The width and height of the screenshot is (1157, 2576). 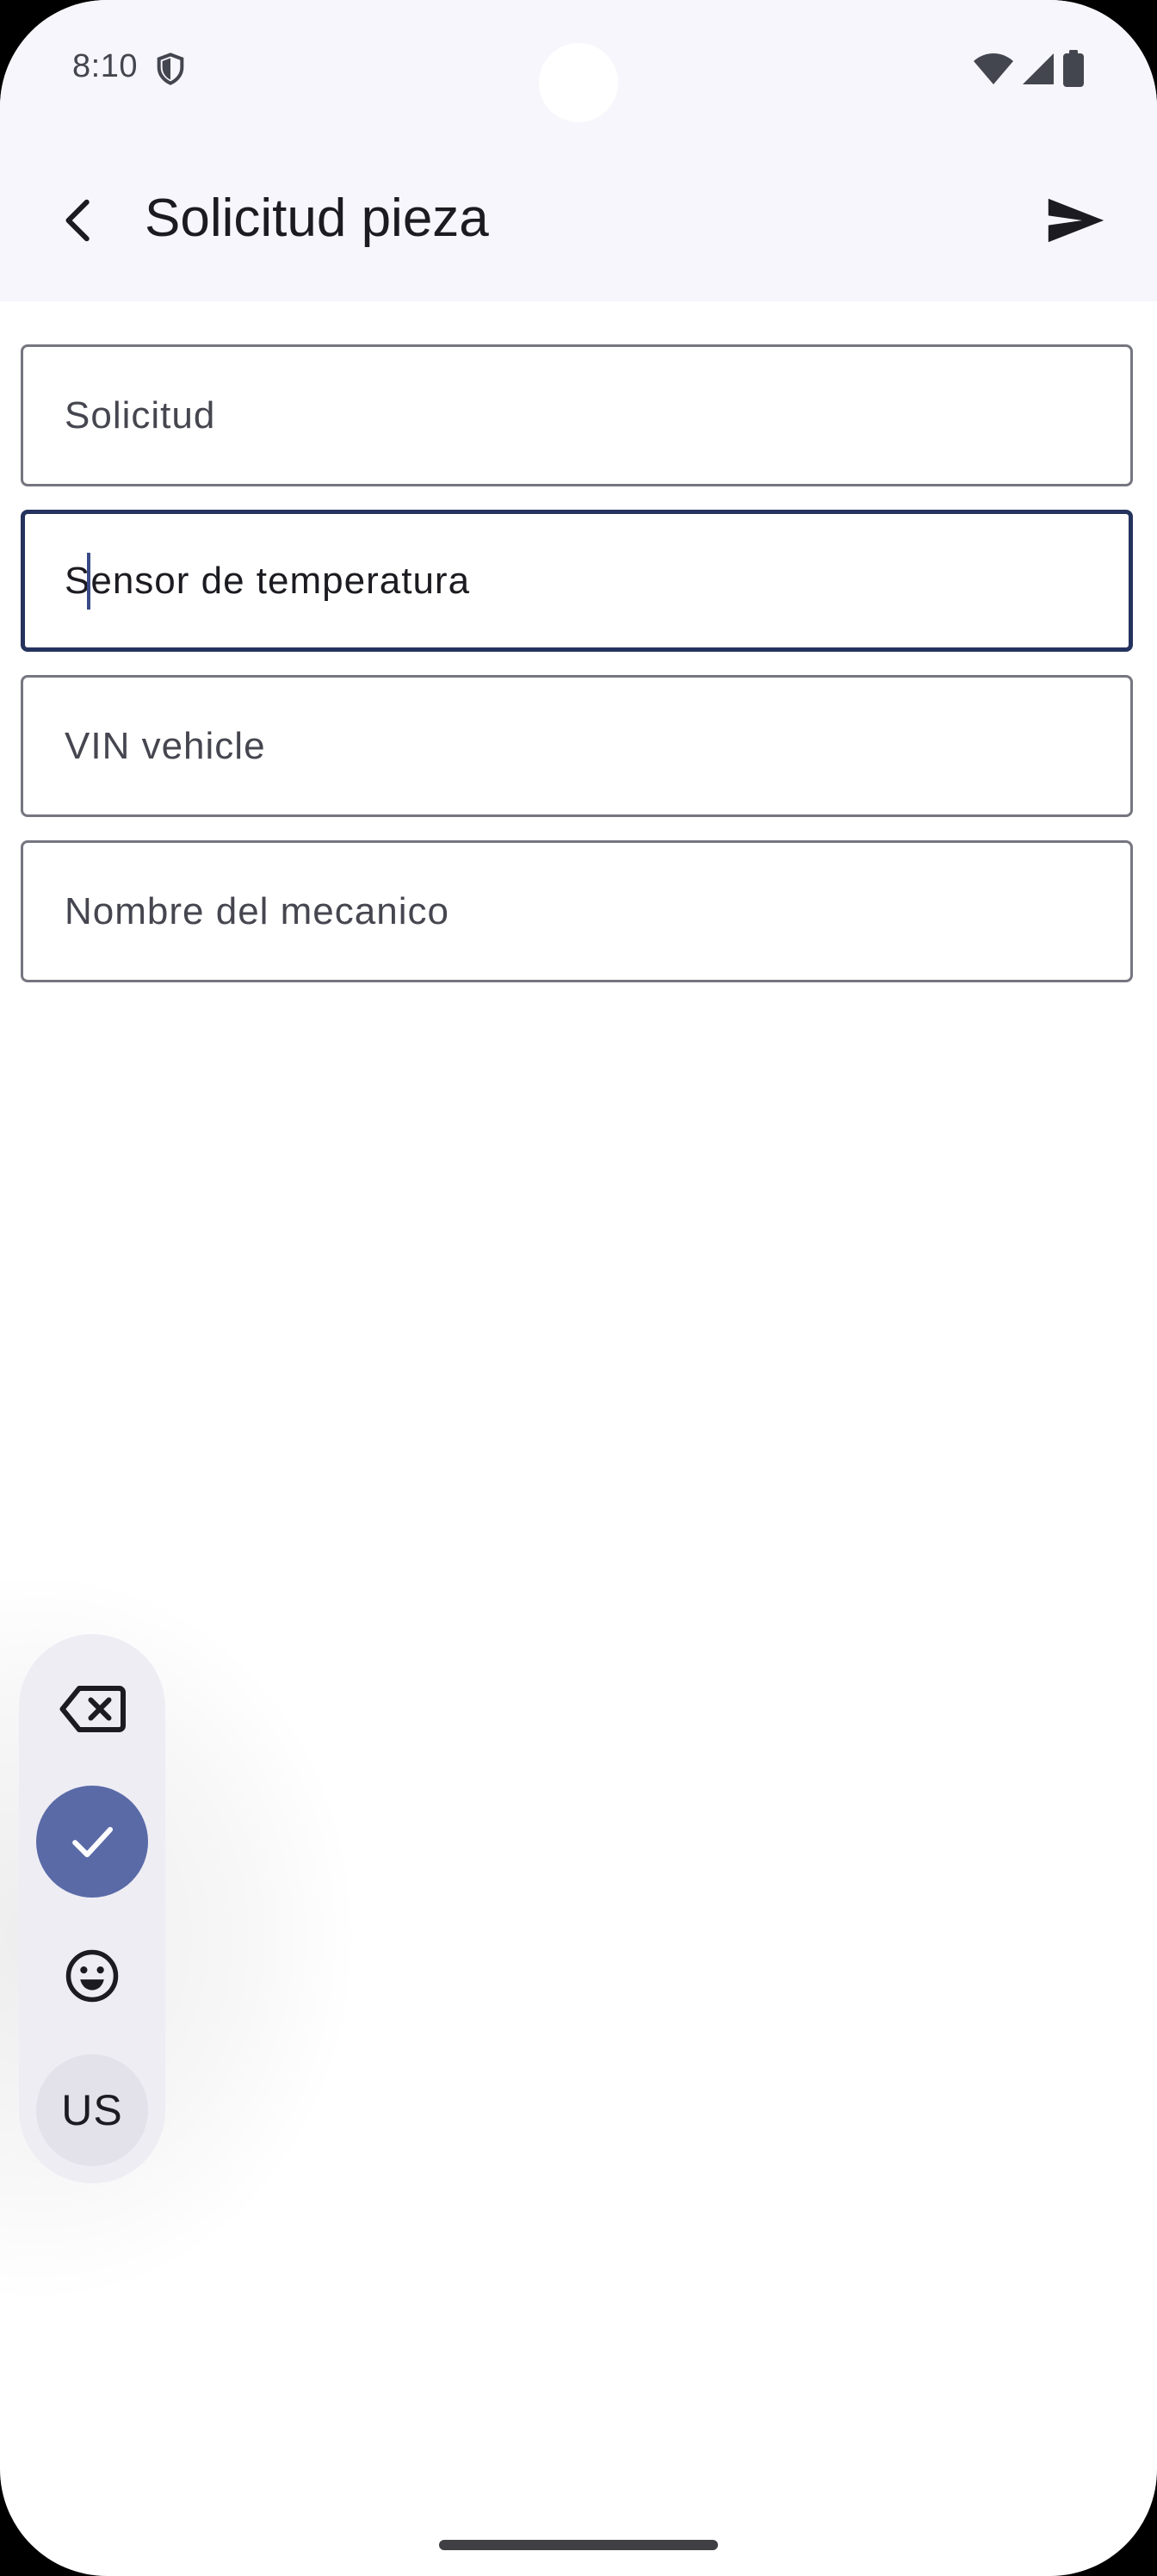 I want to click on status-icons, so click(x=1029, y=69).